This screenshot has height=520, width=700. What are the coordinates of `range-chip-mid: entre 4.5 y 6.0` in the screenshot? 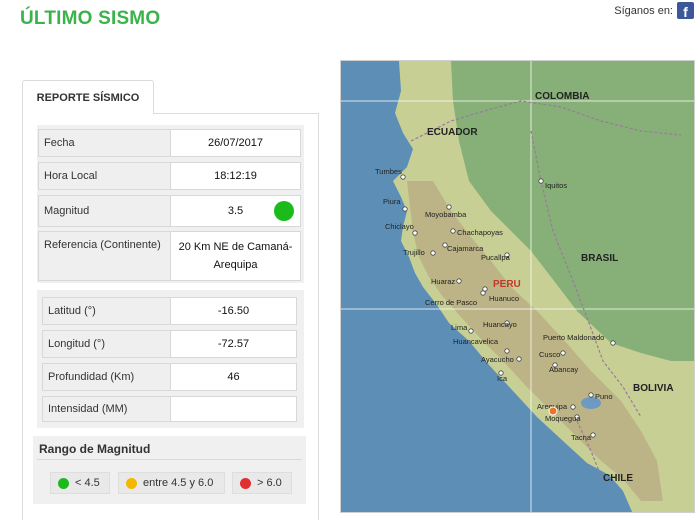 It's located at (171, 483).